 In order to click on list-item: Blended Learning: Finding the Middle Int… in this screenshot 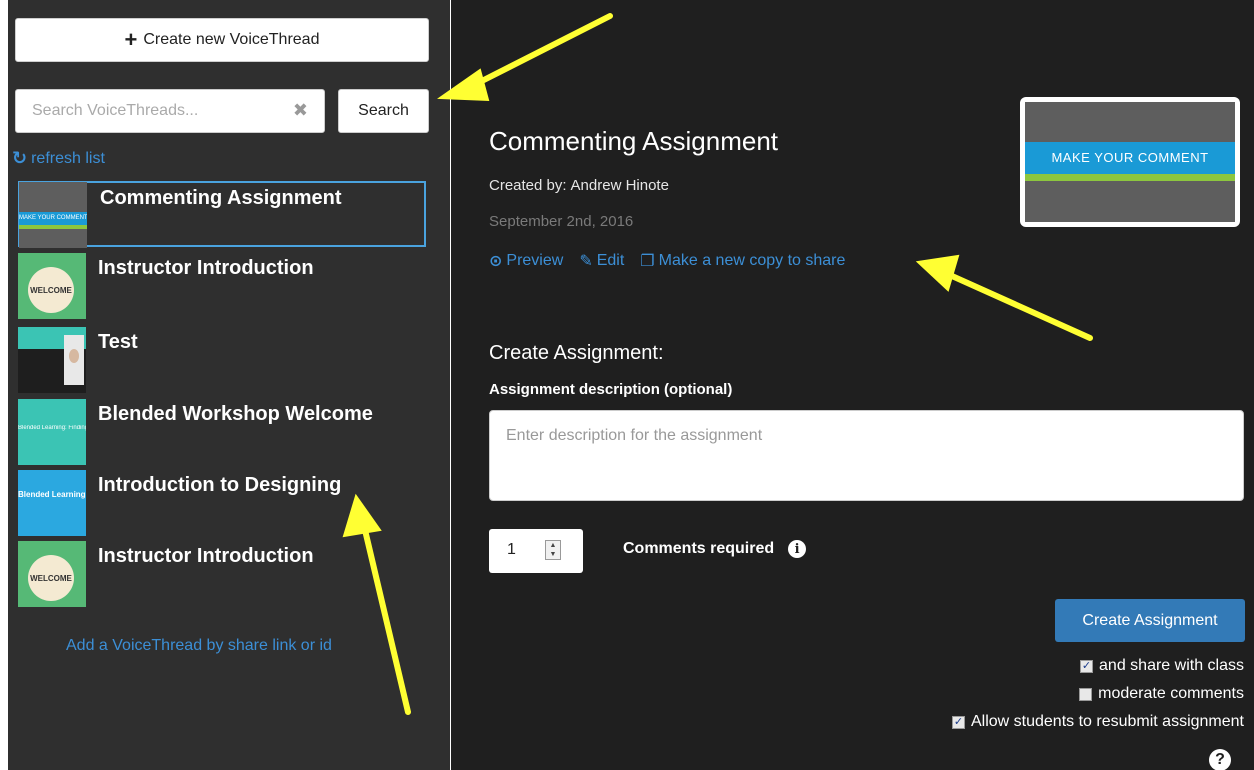, I will do `click(222, 503)`.